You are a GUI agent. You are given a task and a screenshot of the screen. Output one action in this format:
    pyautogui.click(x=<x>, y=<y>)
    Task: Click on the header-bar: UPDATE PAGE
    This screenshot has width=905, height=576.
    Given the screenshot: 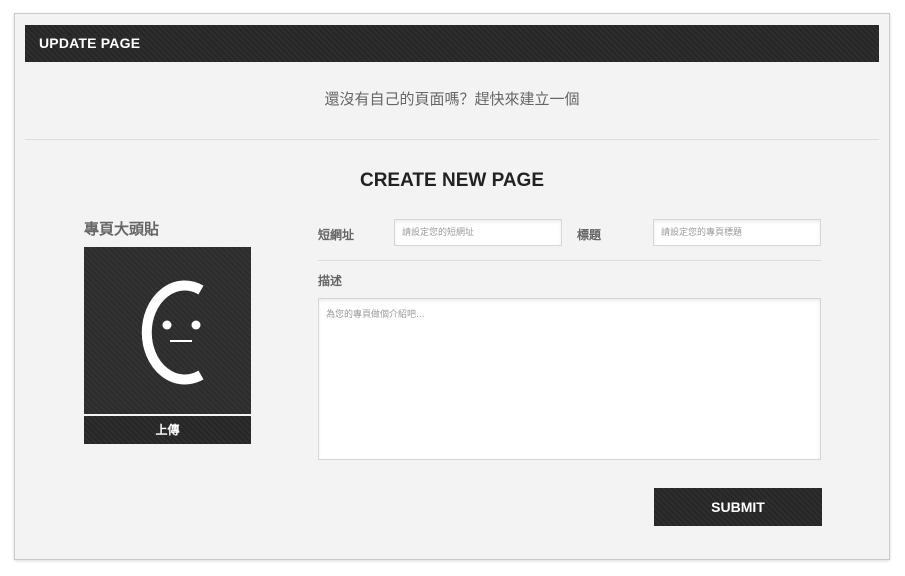 What is the action you would take?
    pyautogui.click(x=452, y=43)
    